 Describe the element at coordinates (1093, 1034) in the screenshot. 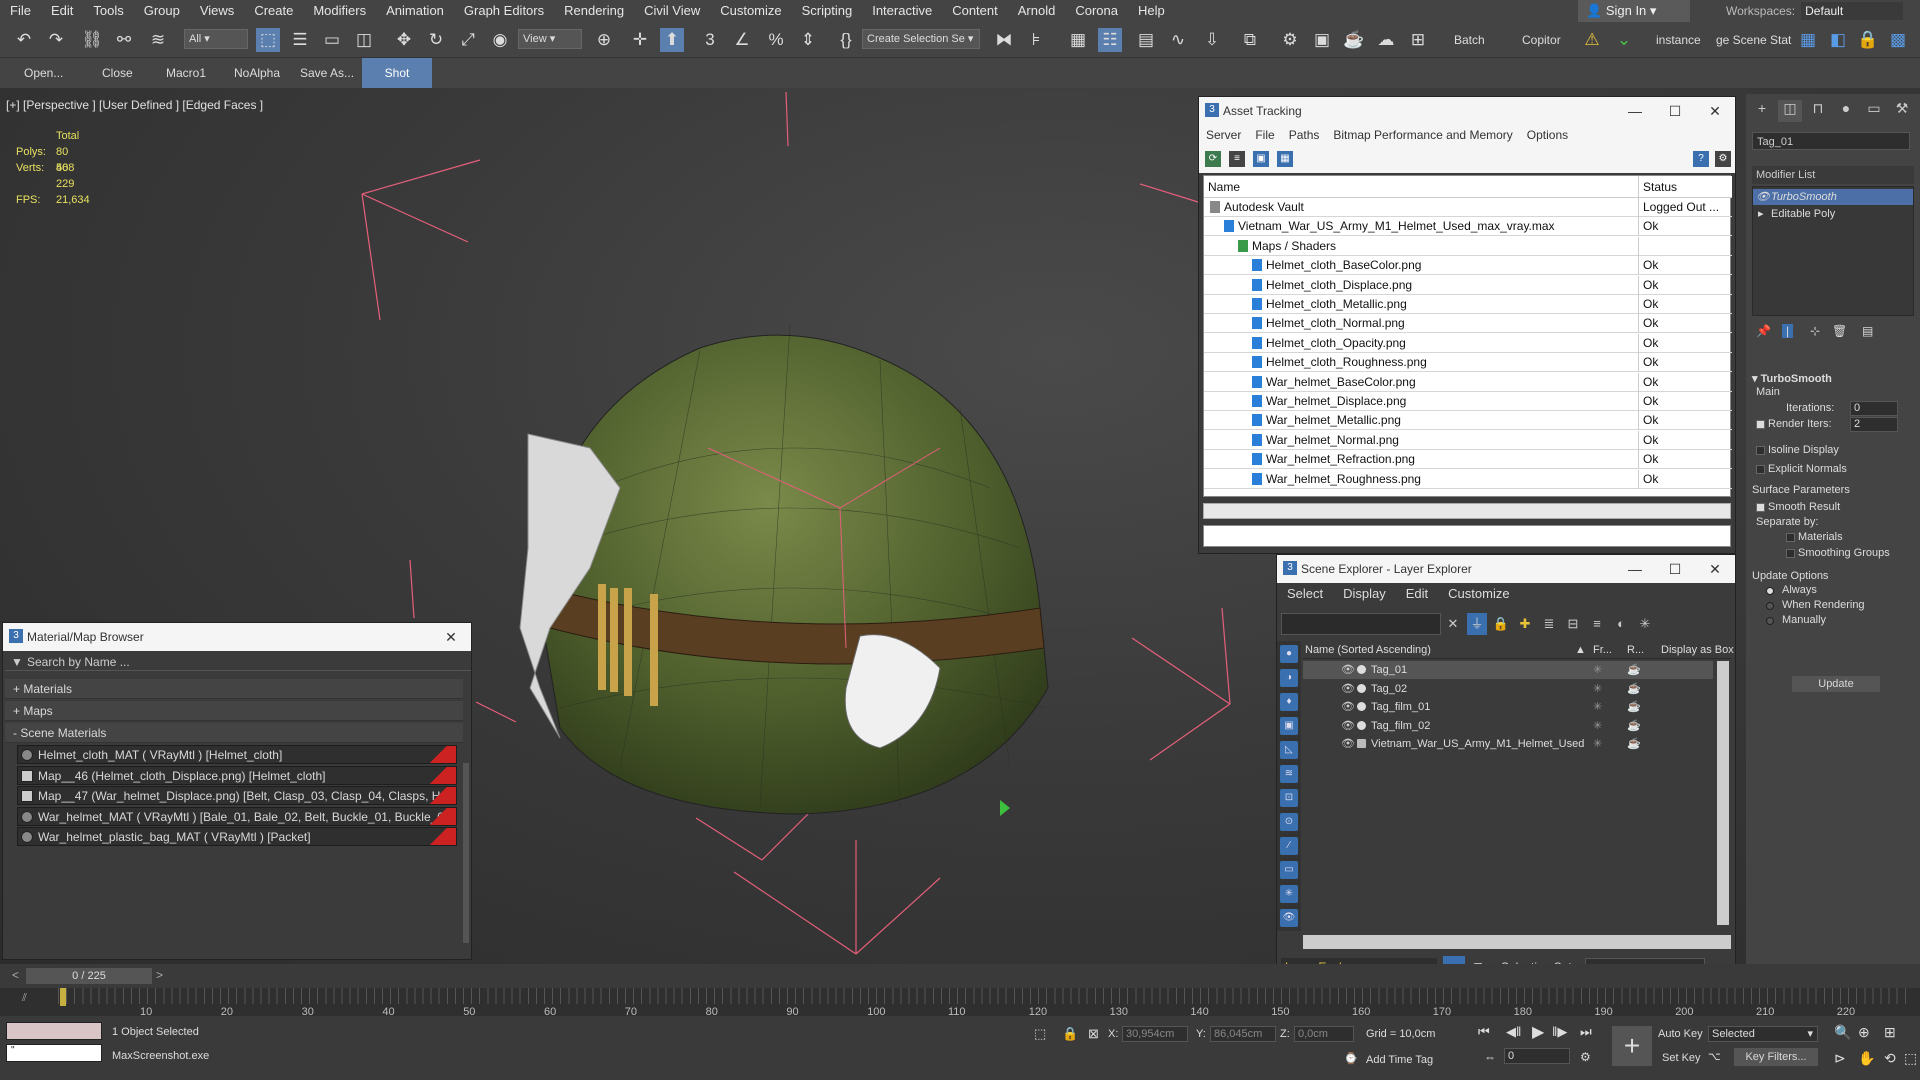

I see `absolute-mode-icon: ⊠` at that location.